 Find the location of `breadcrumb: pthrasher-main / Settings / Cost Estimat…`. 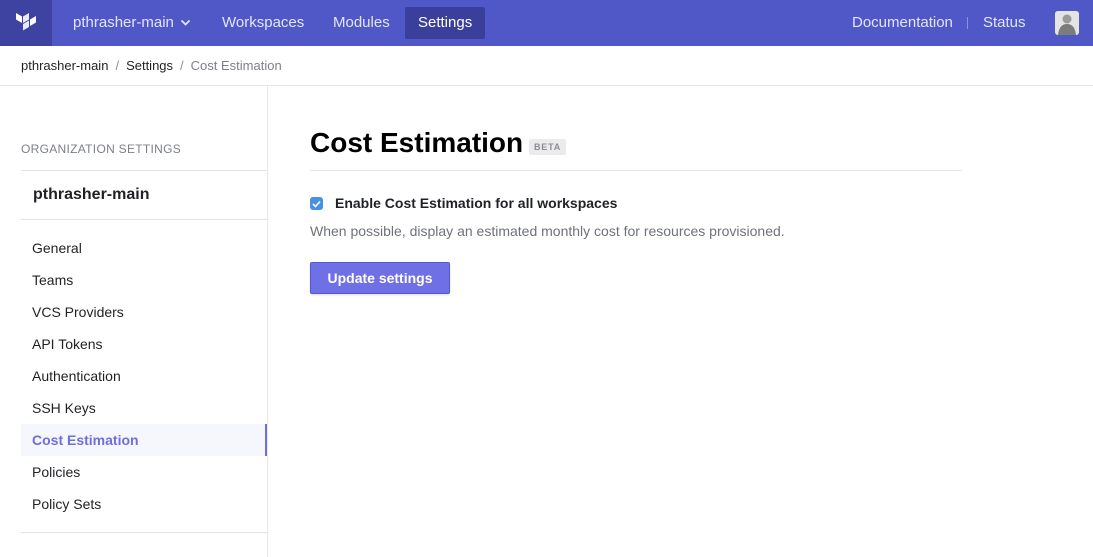

breadcrumb: pthrasher-main / Settings / Cost Estimat… is located at coordinates (151, 65).